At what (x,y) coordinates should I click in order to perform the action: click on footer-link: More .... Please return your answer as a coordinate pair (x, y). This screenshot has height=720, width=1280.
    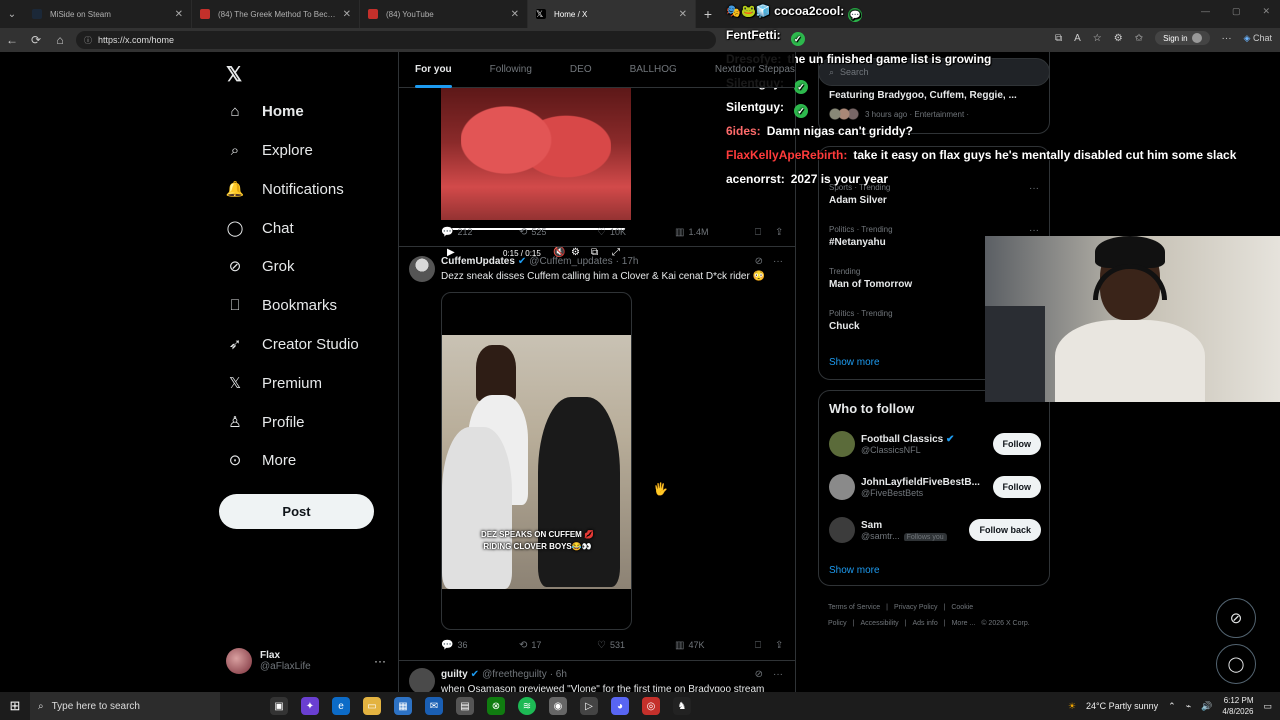
    Looking at the image, I should click on (964, 623).